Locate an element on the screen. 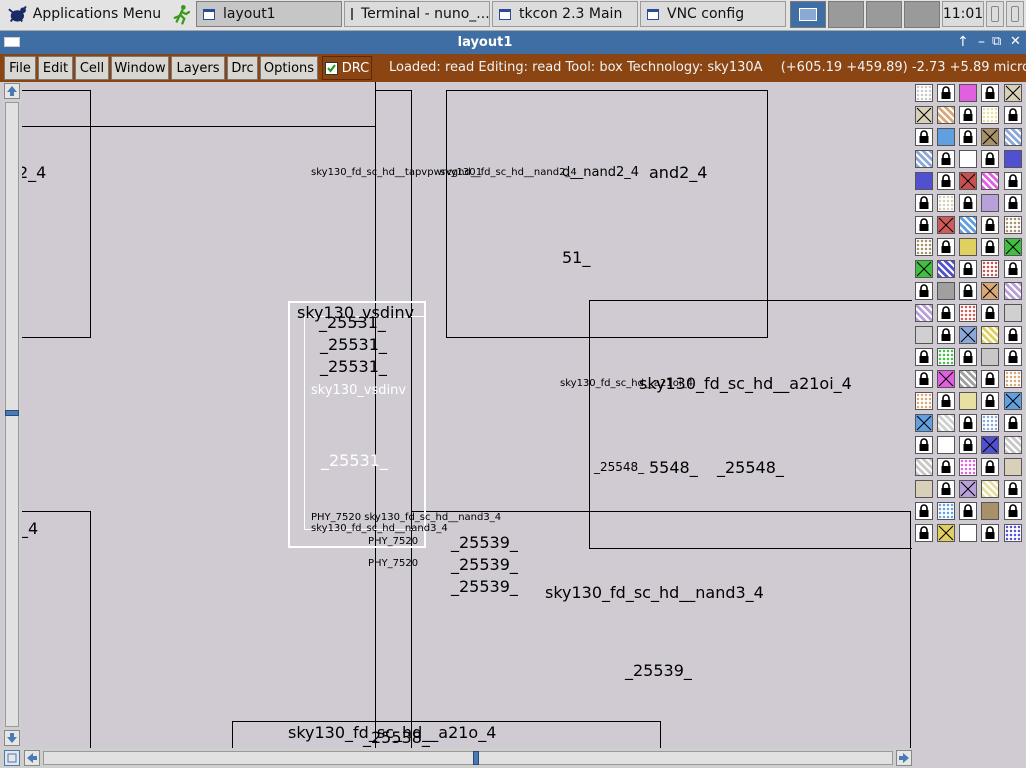 This screenshot has width=1026, height=768. menu-layers: Layers is located at coordinates (198, 68).